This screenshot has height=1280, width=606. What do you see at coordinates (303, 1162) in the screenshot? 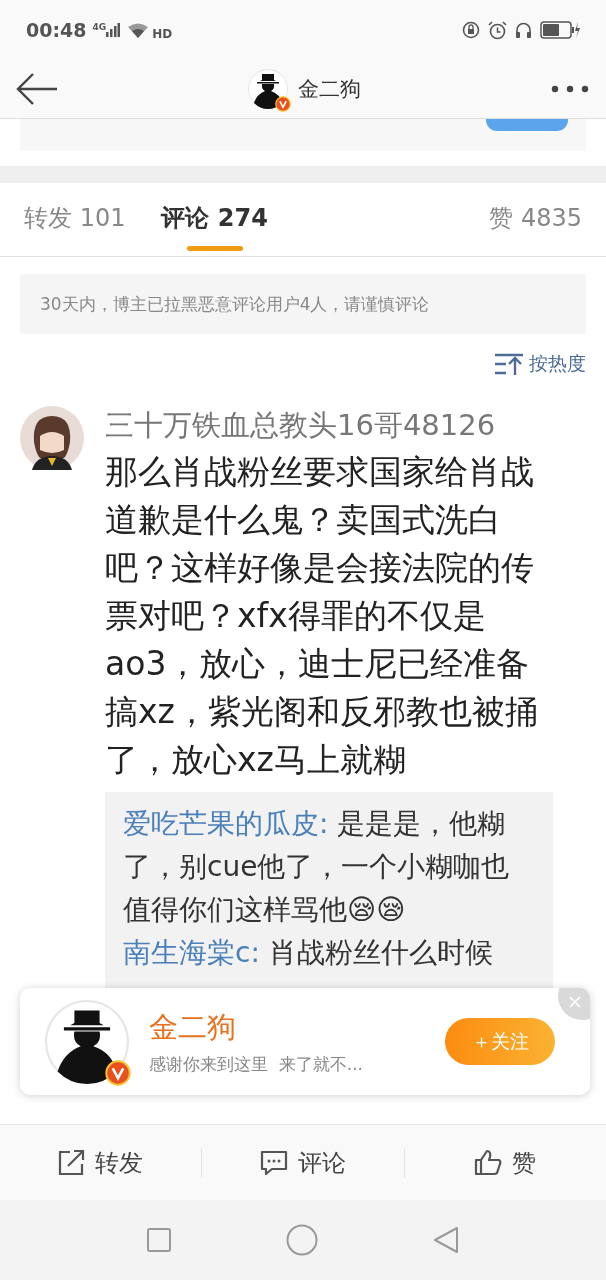
I see `comment-button: 评论` at bounding box center [303, 1162].